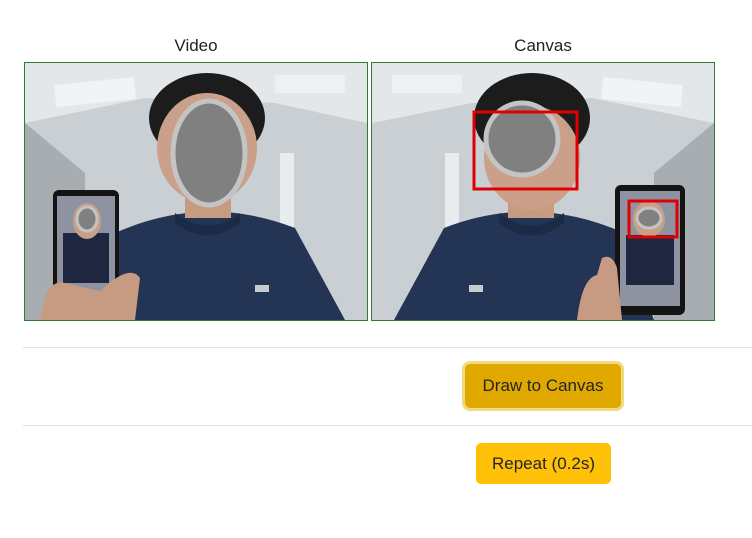 The image size is (752, 538). Describe the element at coordinates (543, 45) in the screenshot. I see `canvas-label: Canvas` at that location.